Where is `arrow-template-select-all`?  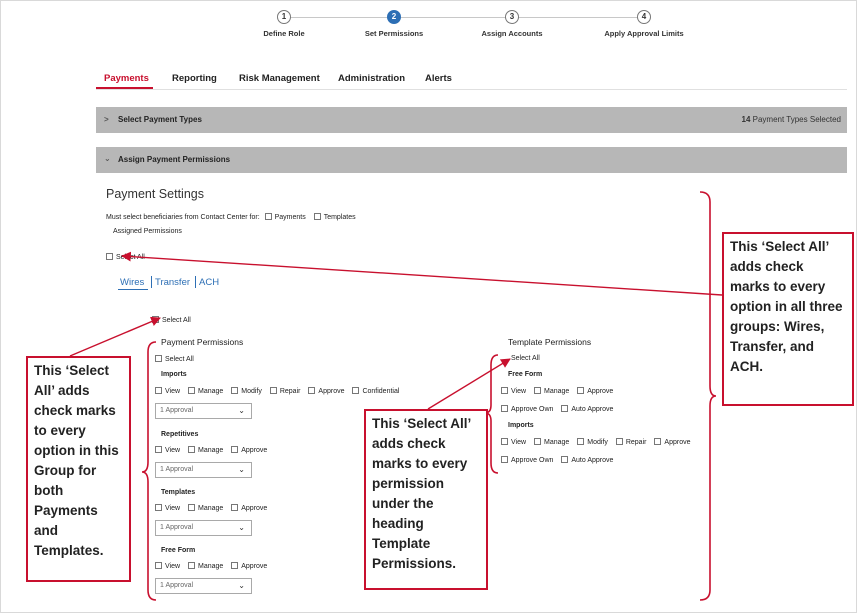 arrow-template-select-all is located at coordinates (469, 384).